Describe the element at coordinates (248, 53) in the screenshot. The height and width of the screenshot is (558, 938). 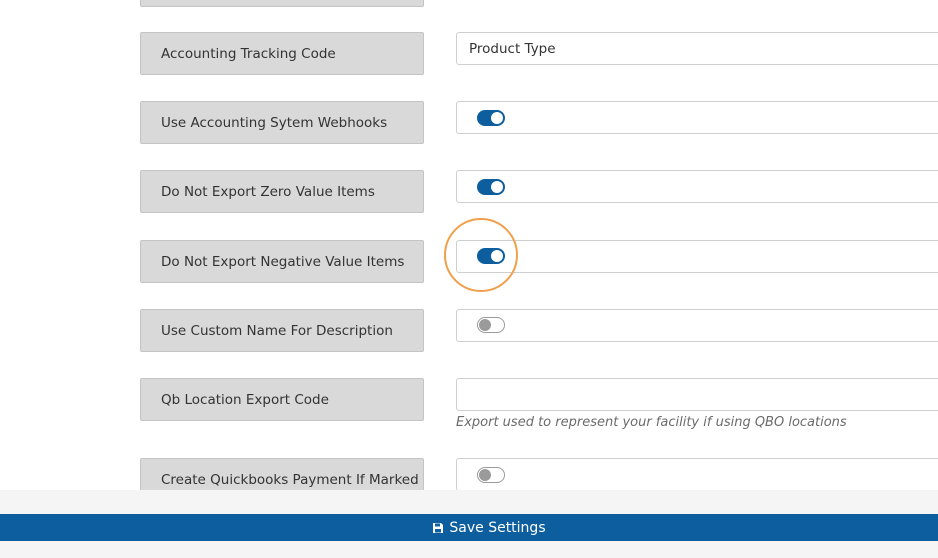
I see `setting-label-text: Accounting Tracking Code` at that location.